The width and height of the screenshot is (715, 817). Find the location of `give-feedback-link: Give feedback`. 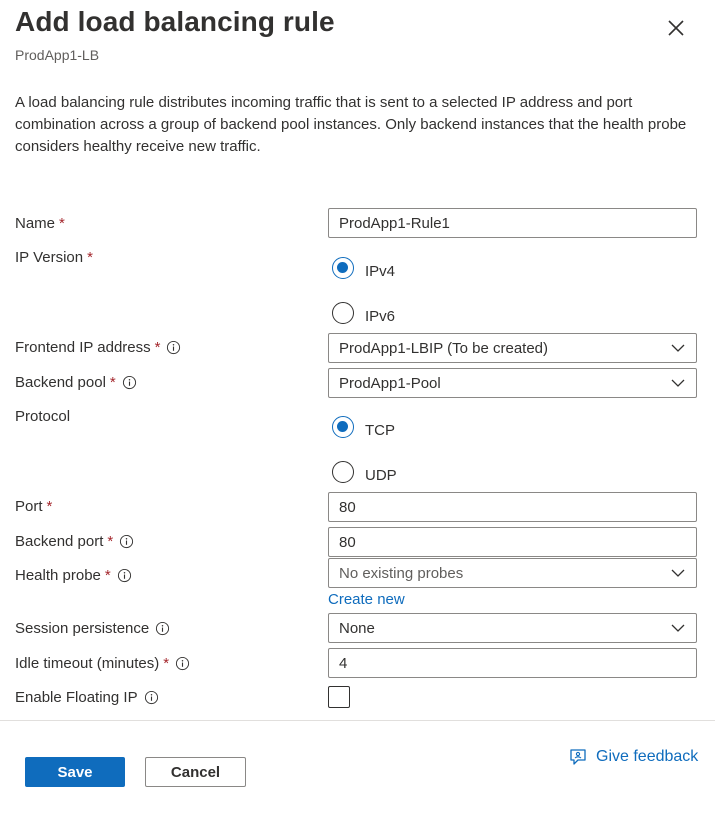

give-feedback-link: Give feedback is located at coordinates (633, 757).